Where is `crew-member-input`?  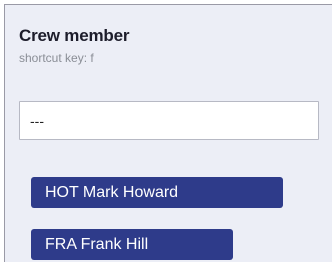
crew-member-input is located at coordinates (169, 120).